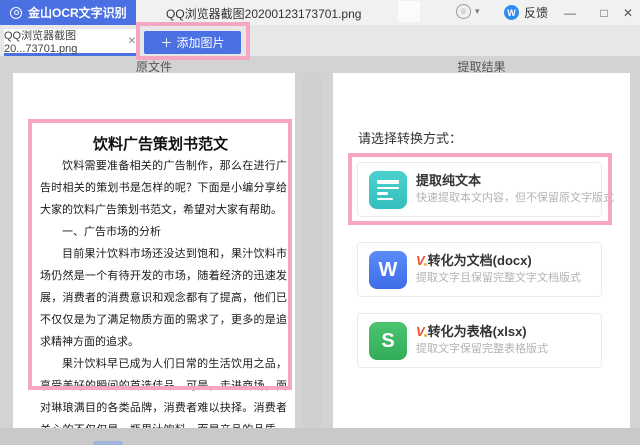  I want to click on text-lines-icon, so click(388, 190).